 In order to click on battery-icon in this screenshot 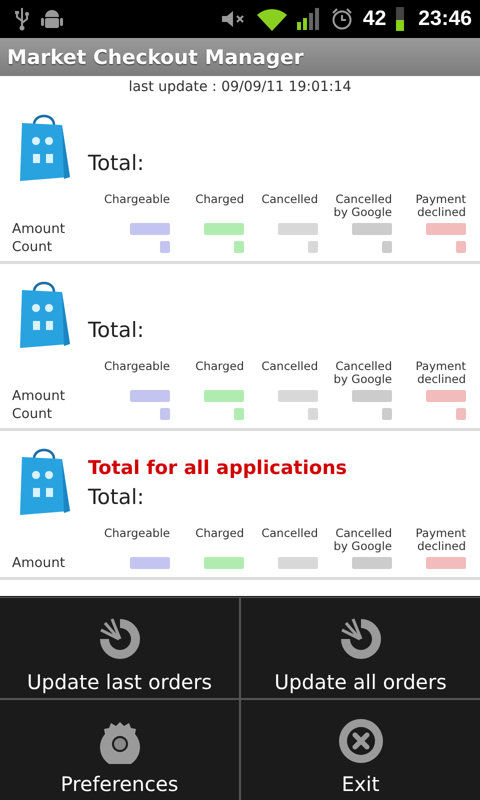, I will do `click(400, 19)`.